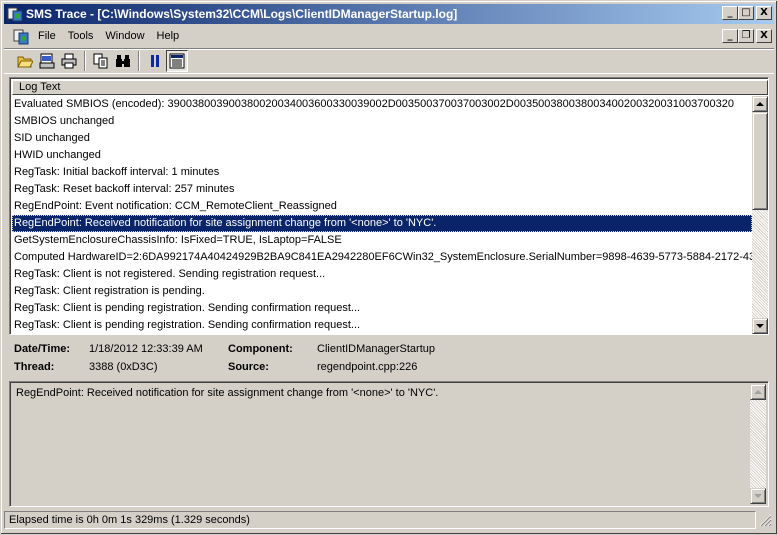  I want to click on toolbar, so click(389, 61).